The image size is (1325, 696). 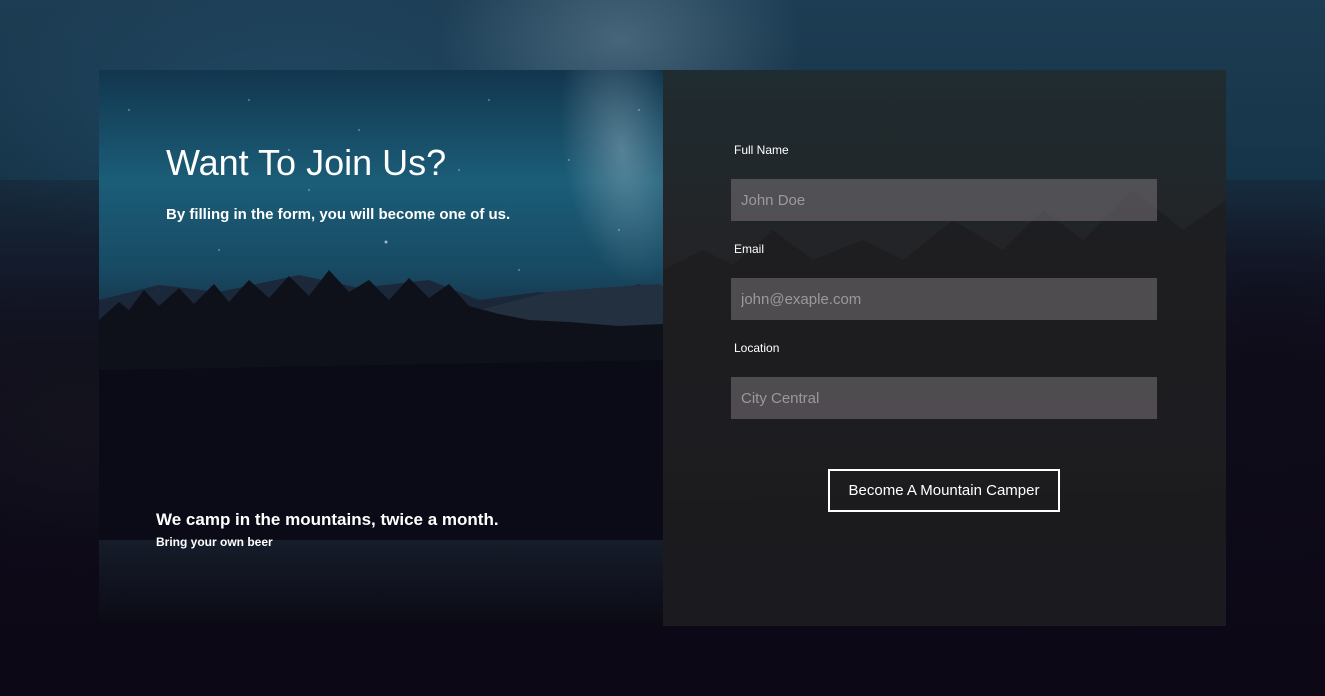 What do you see at coordinates (381, 583) in the screenshot?
I see `lake-reflection` at bounding box center [381, 583].